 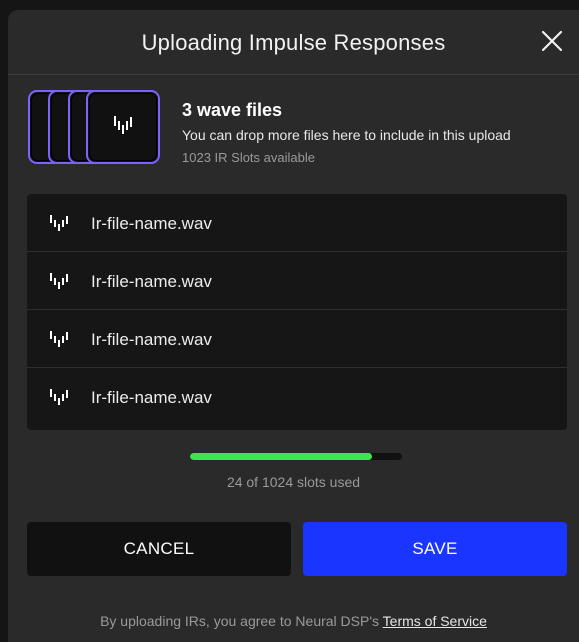 I want to click on save-button: SAVE, so click(x=435, y=549).